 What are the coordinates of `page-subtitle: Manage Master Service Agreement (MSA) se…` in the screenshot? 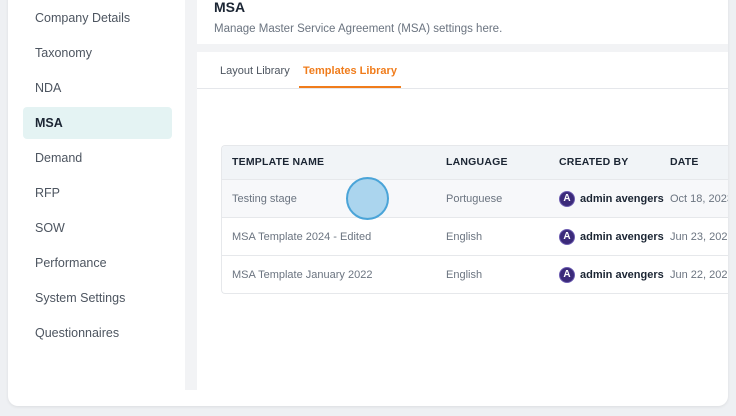 It's located at (358, 29).